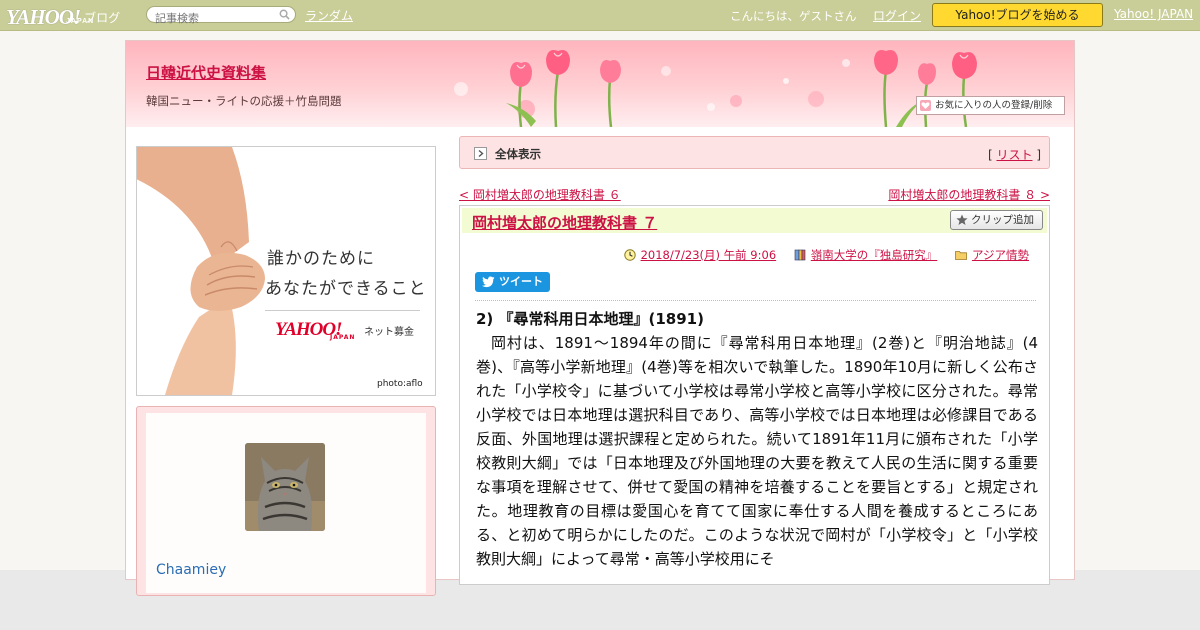 The width and height of the screenshot is (1200, 630). Describe the element at coordinates (962, 219) in the screenshot. I see `star-icon` at that location.